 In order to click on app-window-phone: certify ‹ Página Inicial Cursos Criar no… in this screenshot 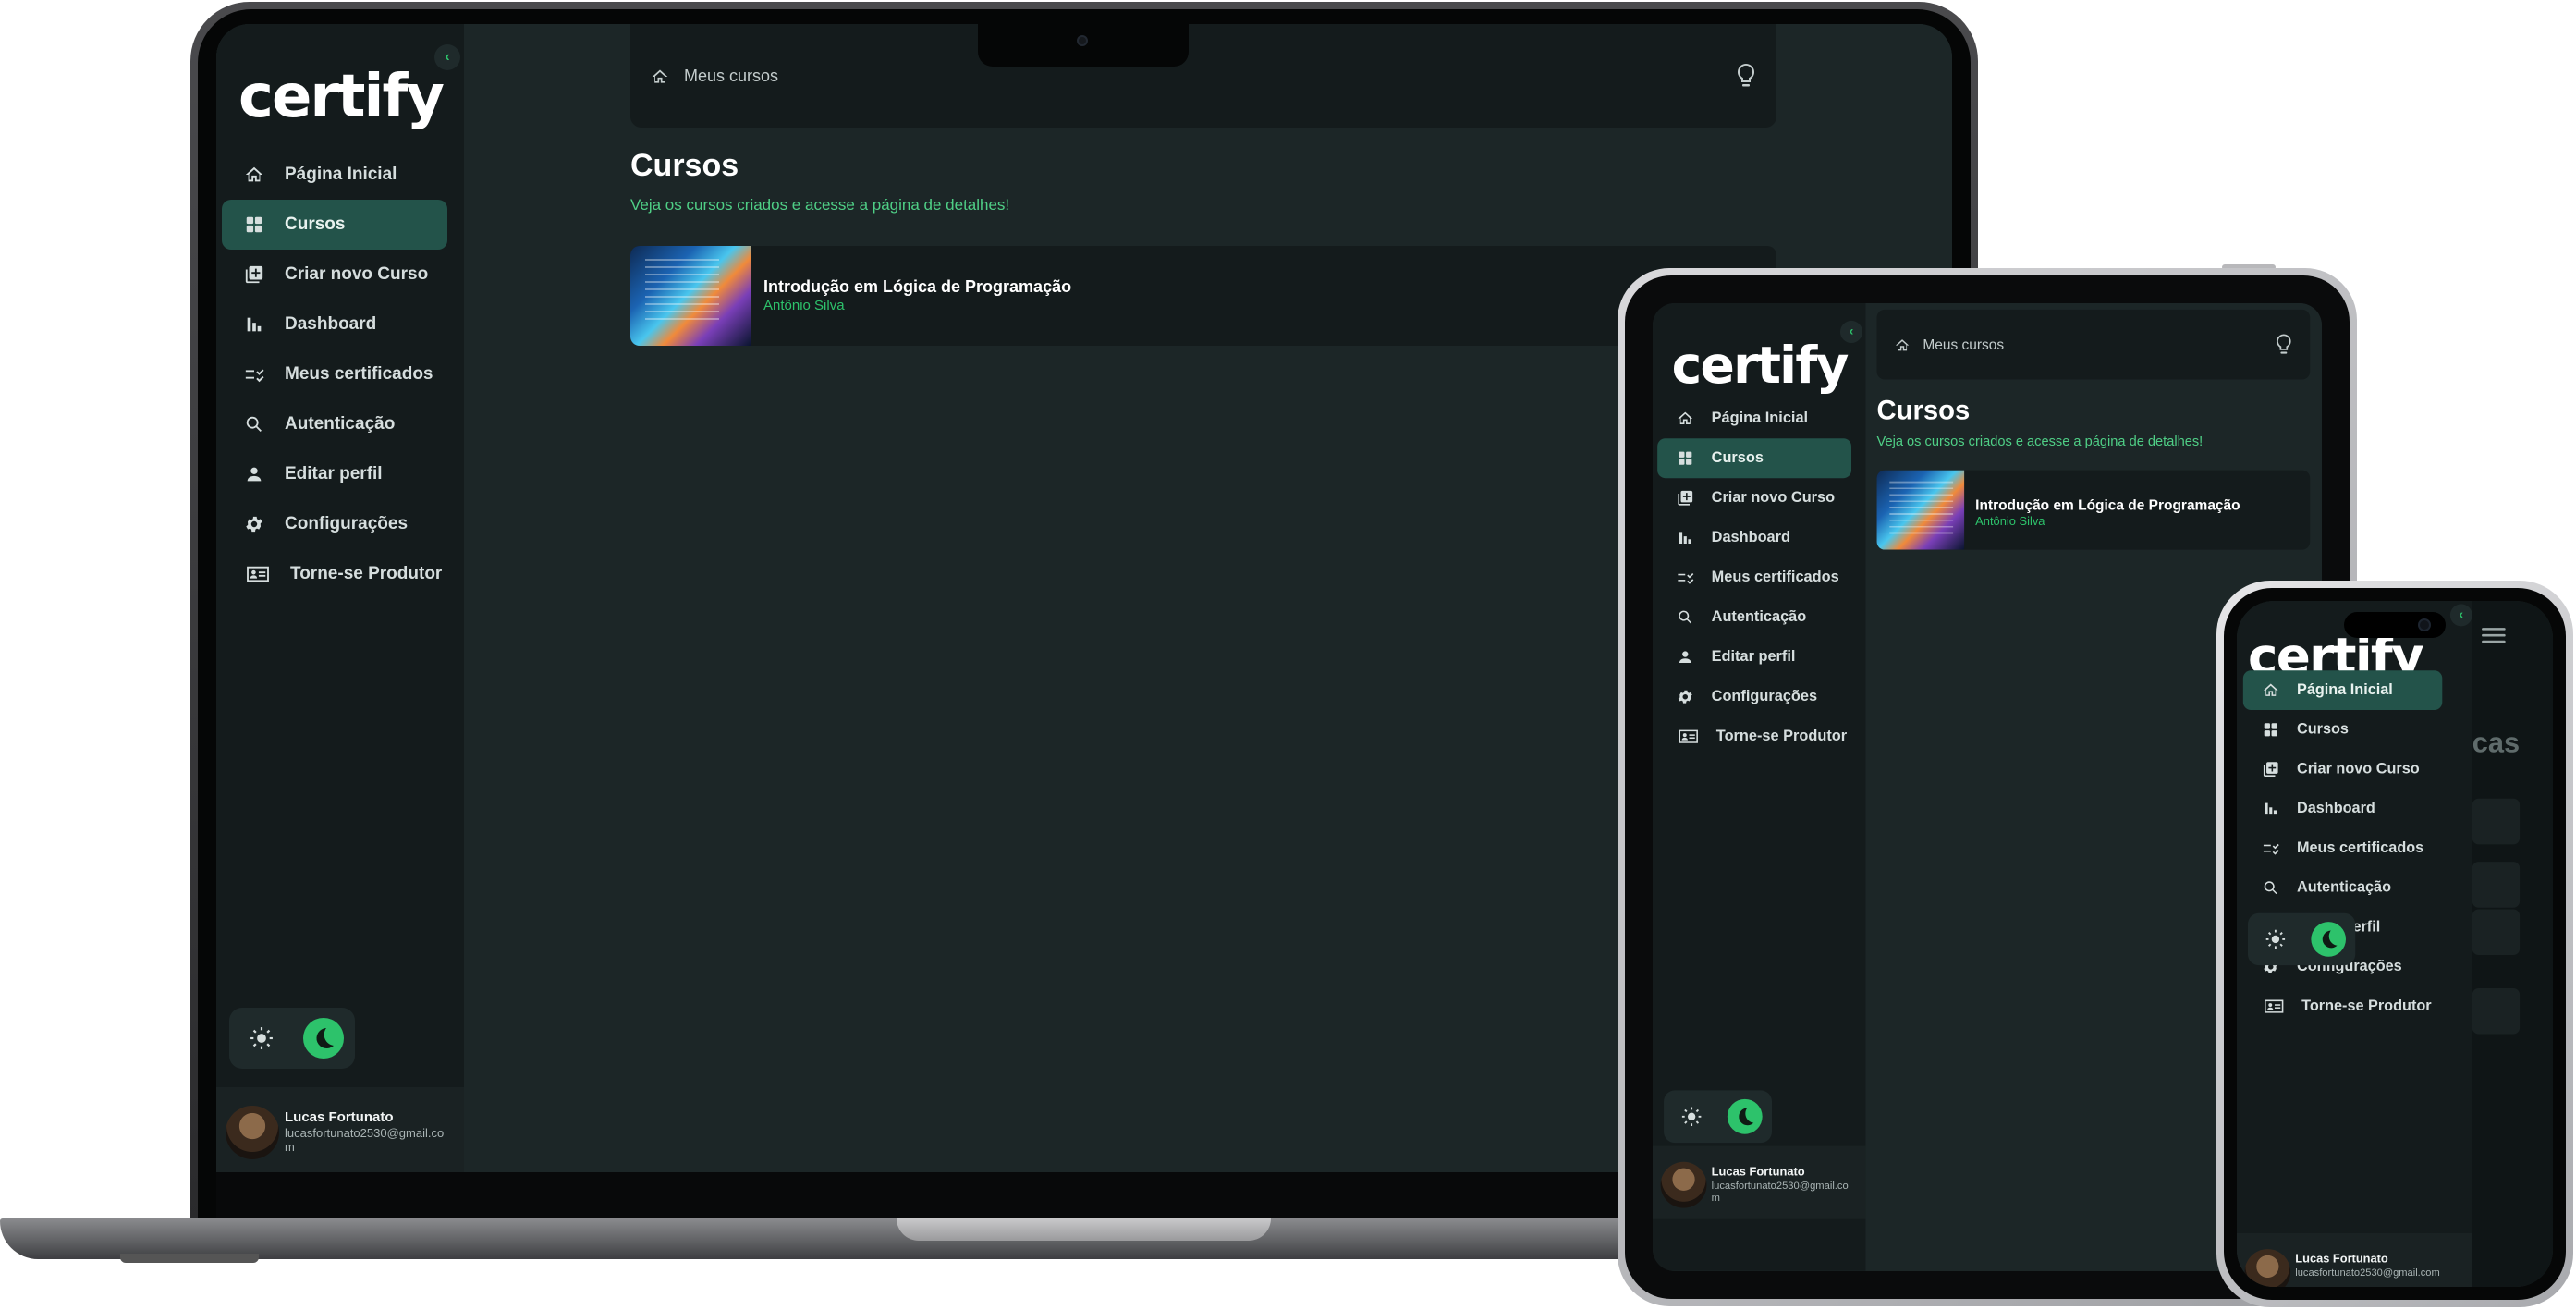, I will do `click(2395, 944)`.